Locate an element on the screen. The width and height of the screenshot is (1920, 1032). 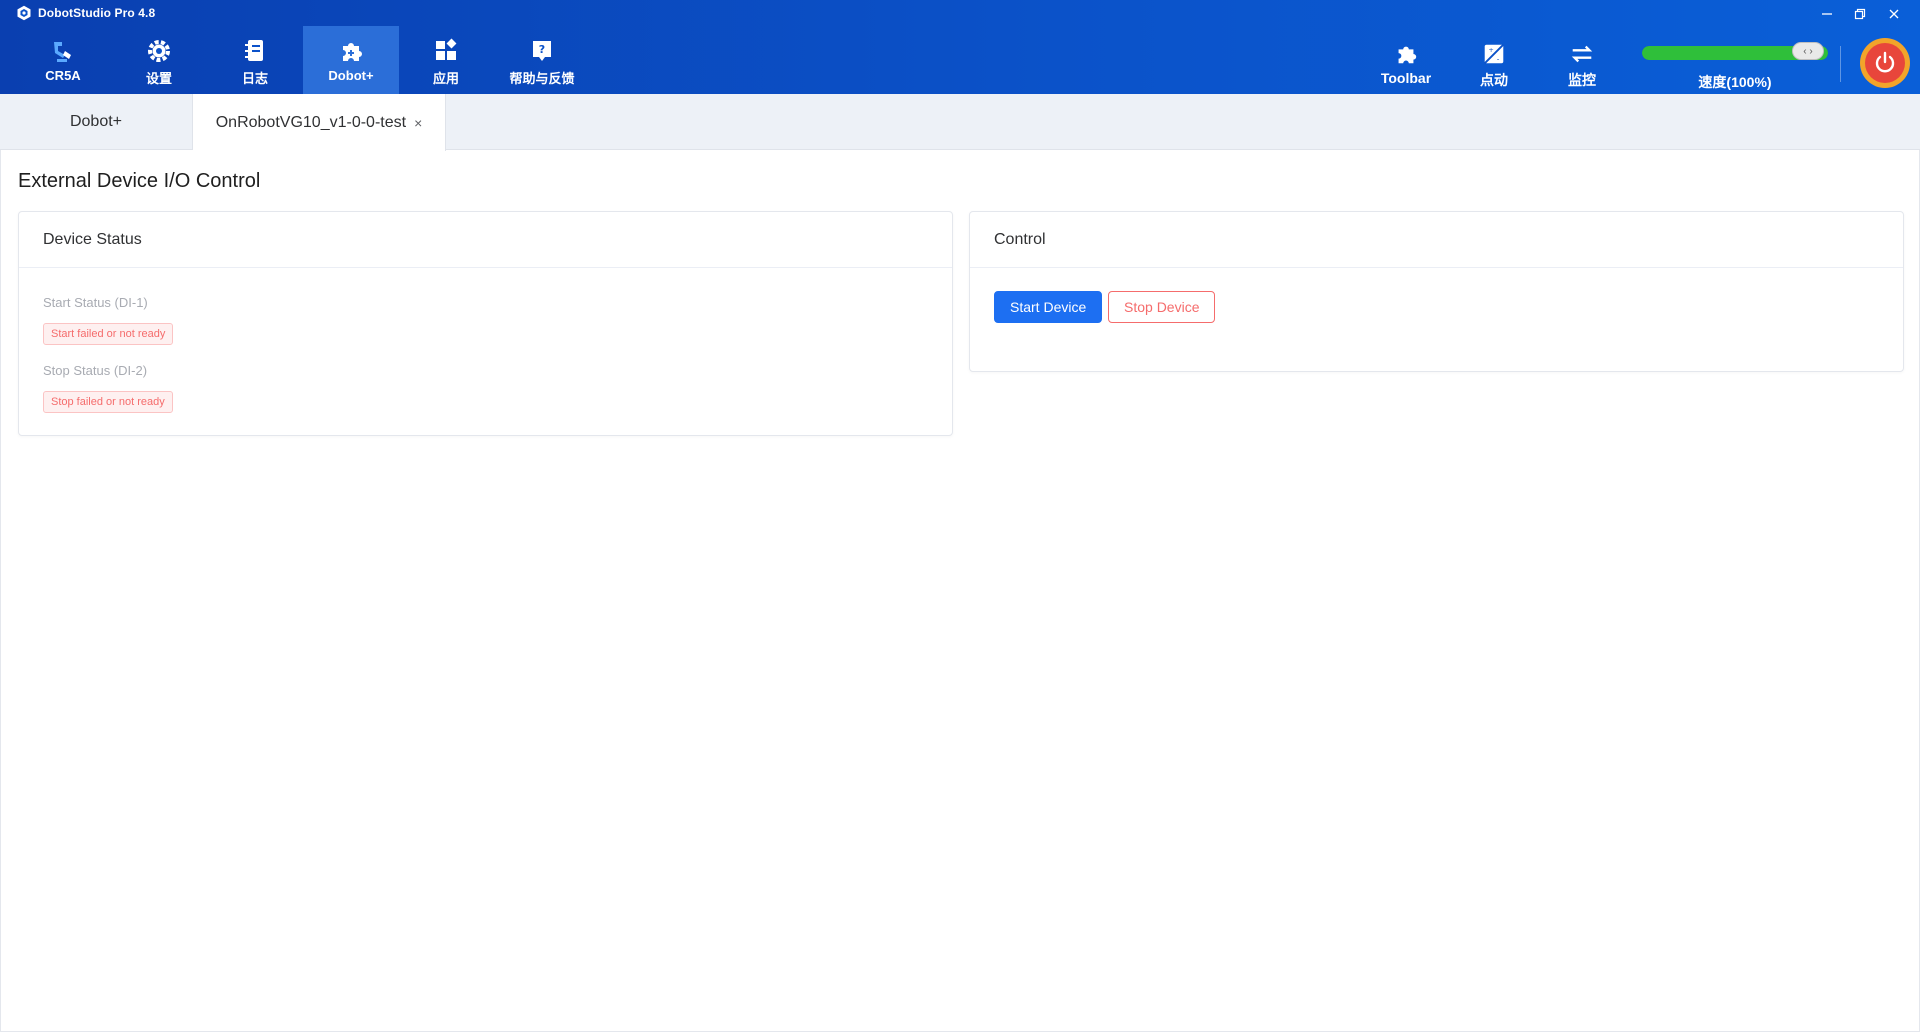
restore-icon is located at coordinates (1860, 14).